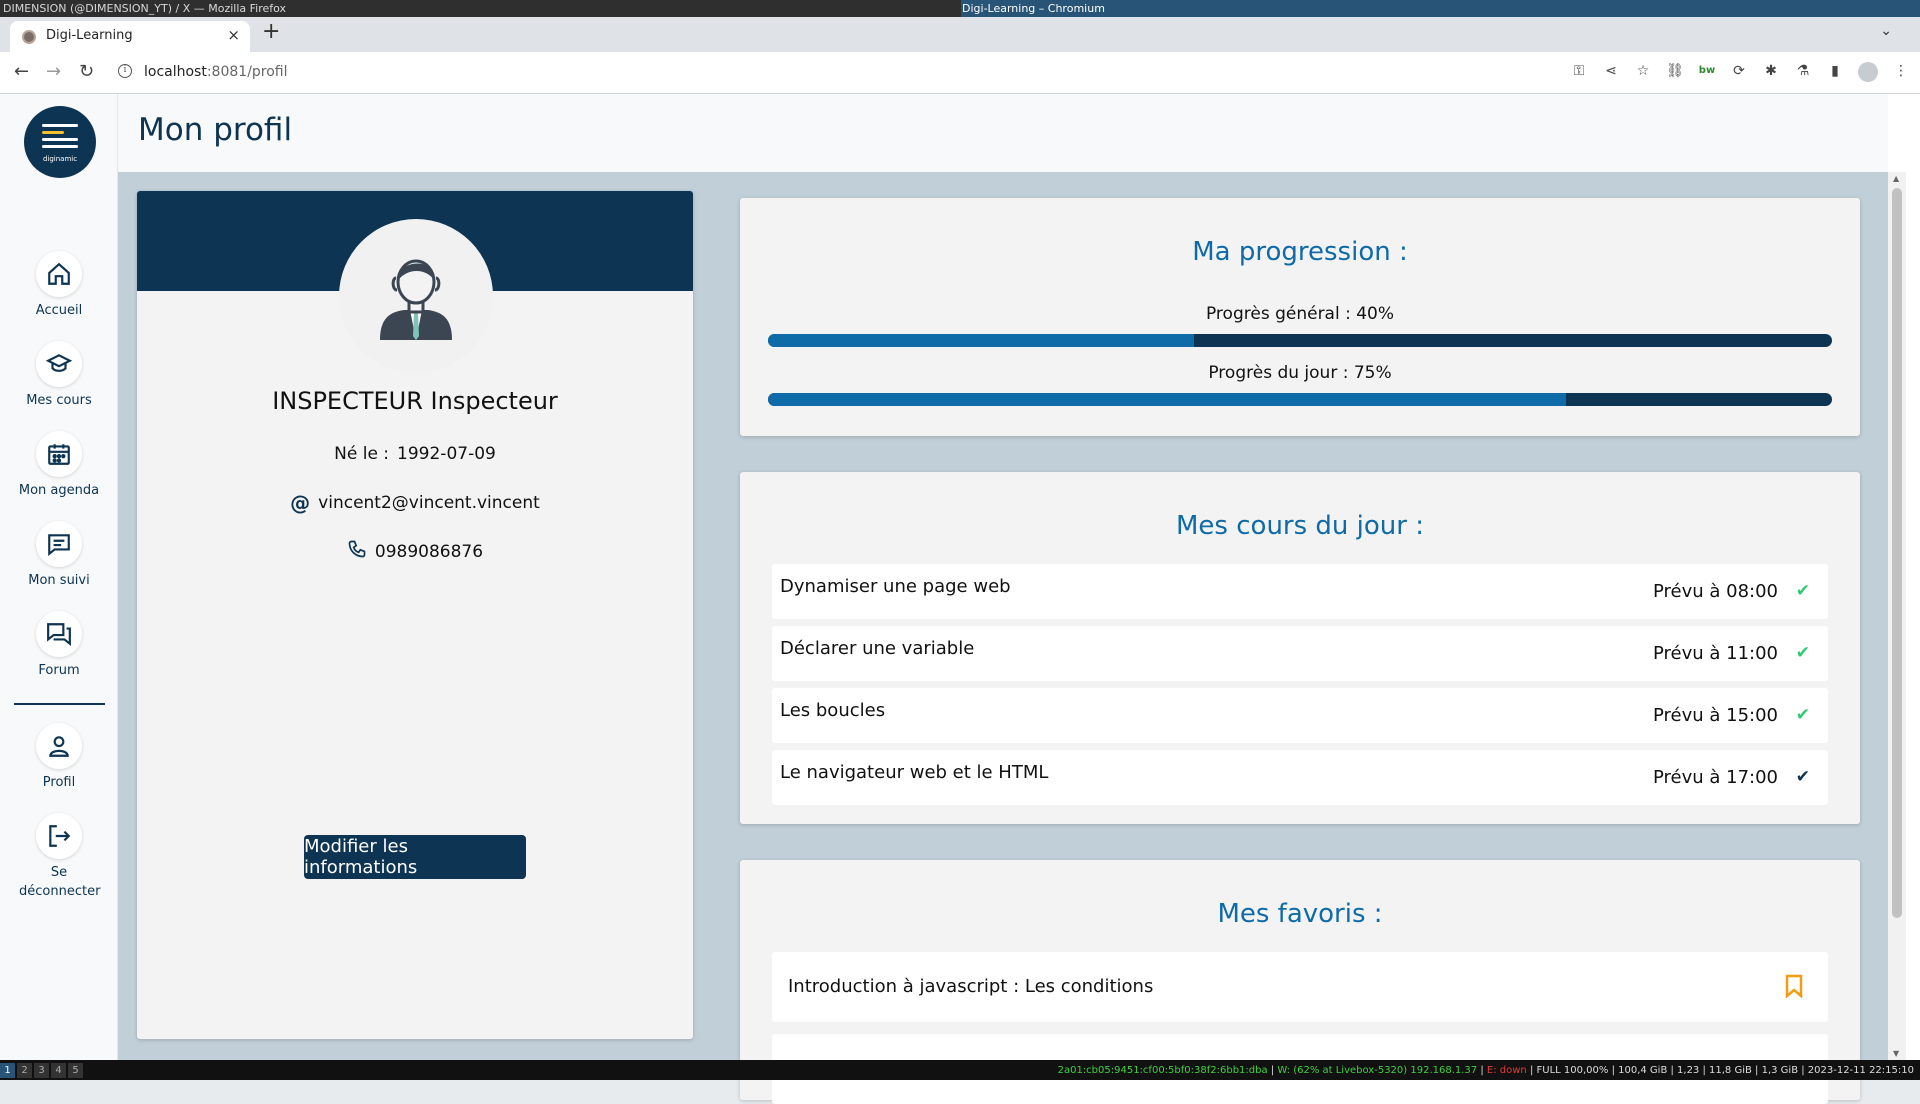 The height and width of the screenshot is (1104, 1920). I want to click on new-tab-button: +, so click(271, 31).